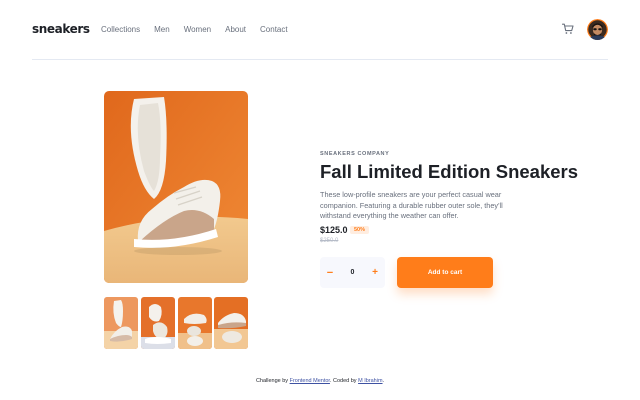  I want to click on product-price: $125.0, so click(334, 230).